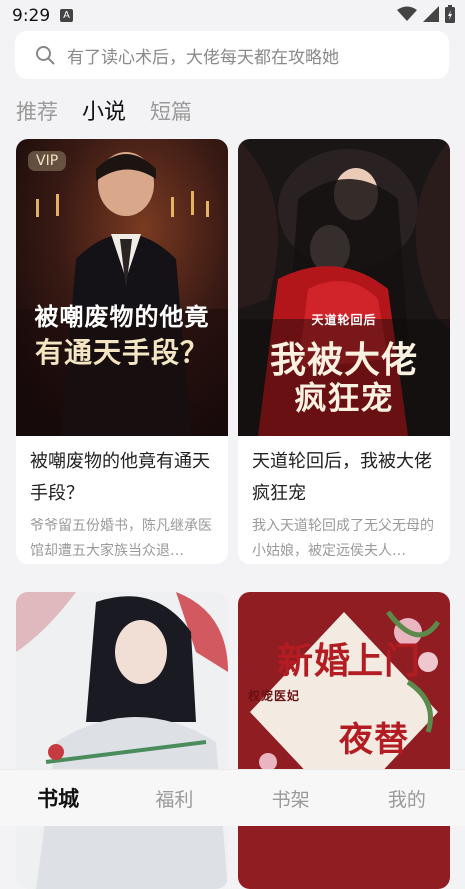 This screenshot has width=465, height=889. Describe the element at coordinates (342, 477) in the screenshot. I see `book-title: 天道轮回后，我被大佬疯狂宠` at that location.